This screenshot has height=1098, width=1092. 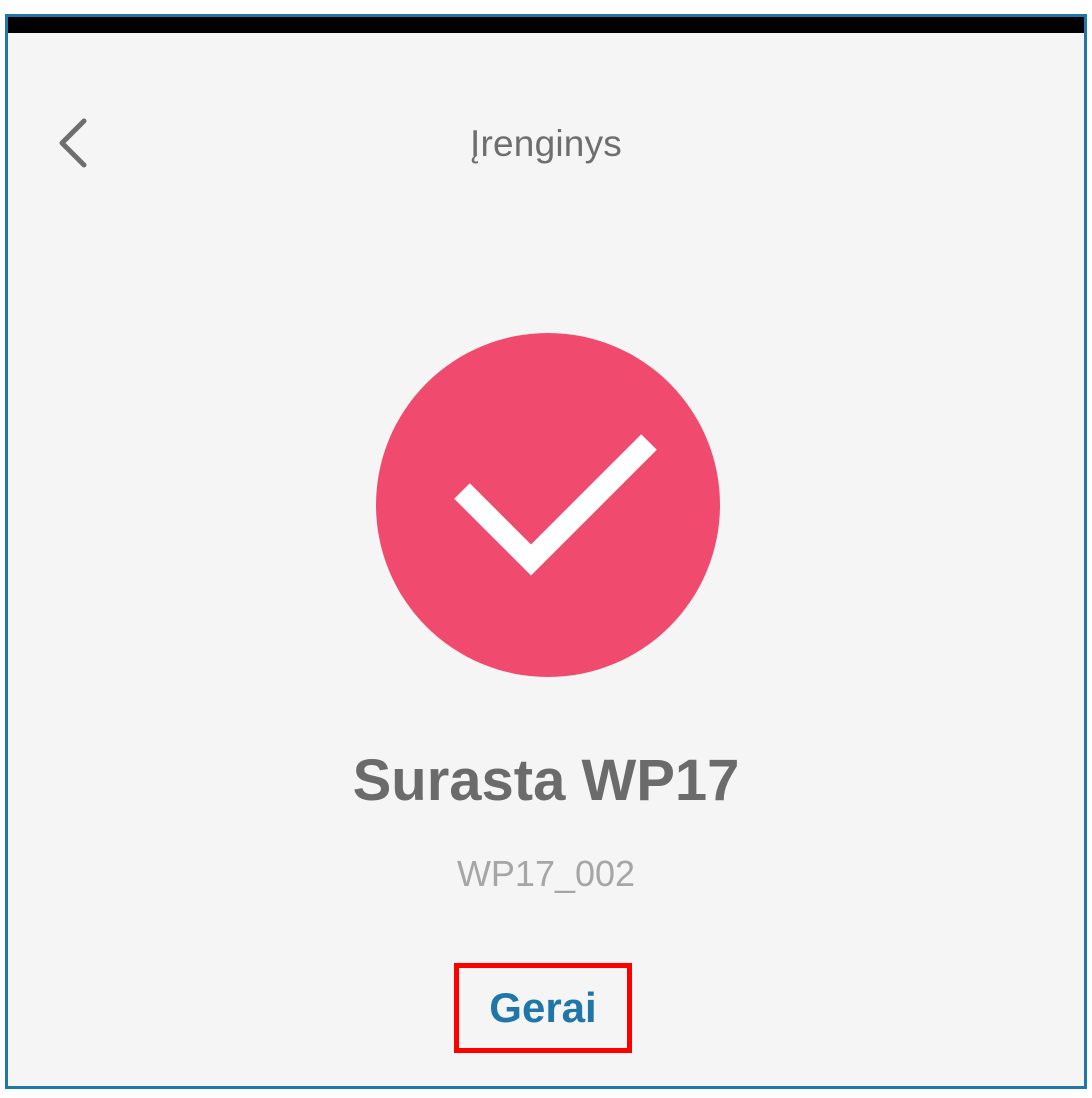 I want to click on device-id: WP17_002, so click(x=546, y=873).